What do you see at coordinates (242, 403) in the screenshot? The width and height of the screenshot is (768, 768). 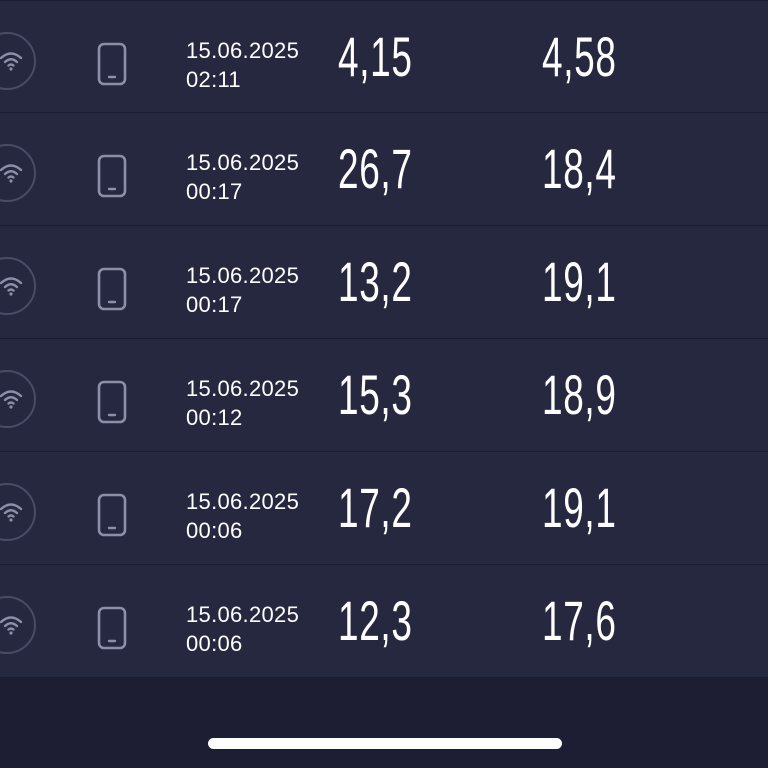 I see `result-datetime: 15.06.2025 00:12` at bounding box center [242, 403].